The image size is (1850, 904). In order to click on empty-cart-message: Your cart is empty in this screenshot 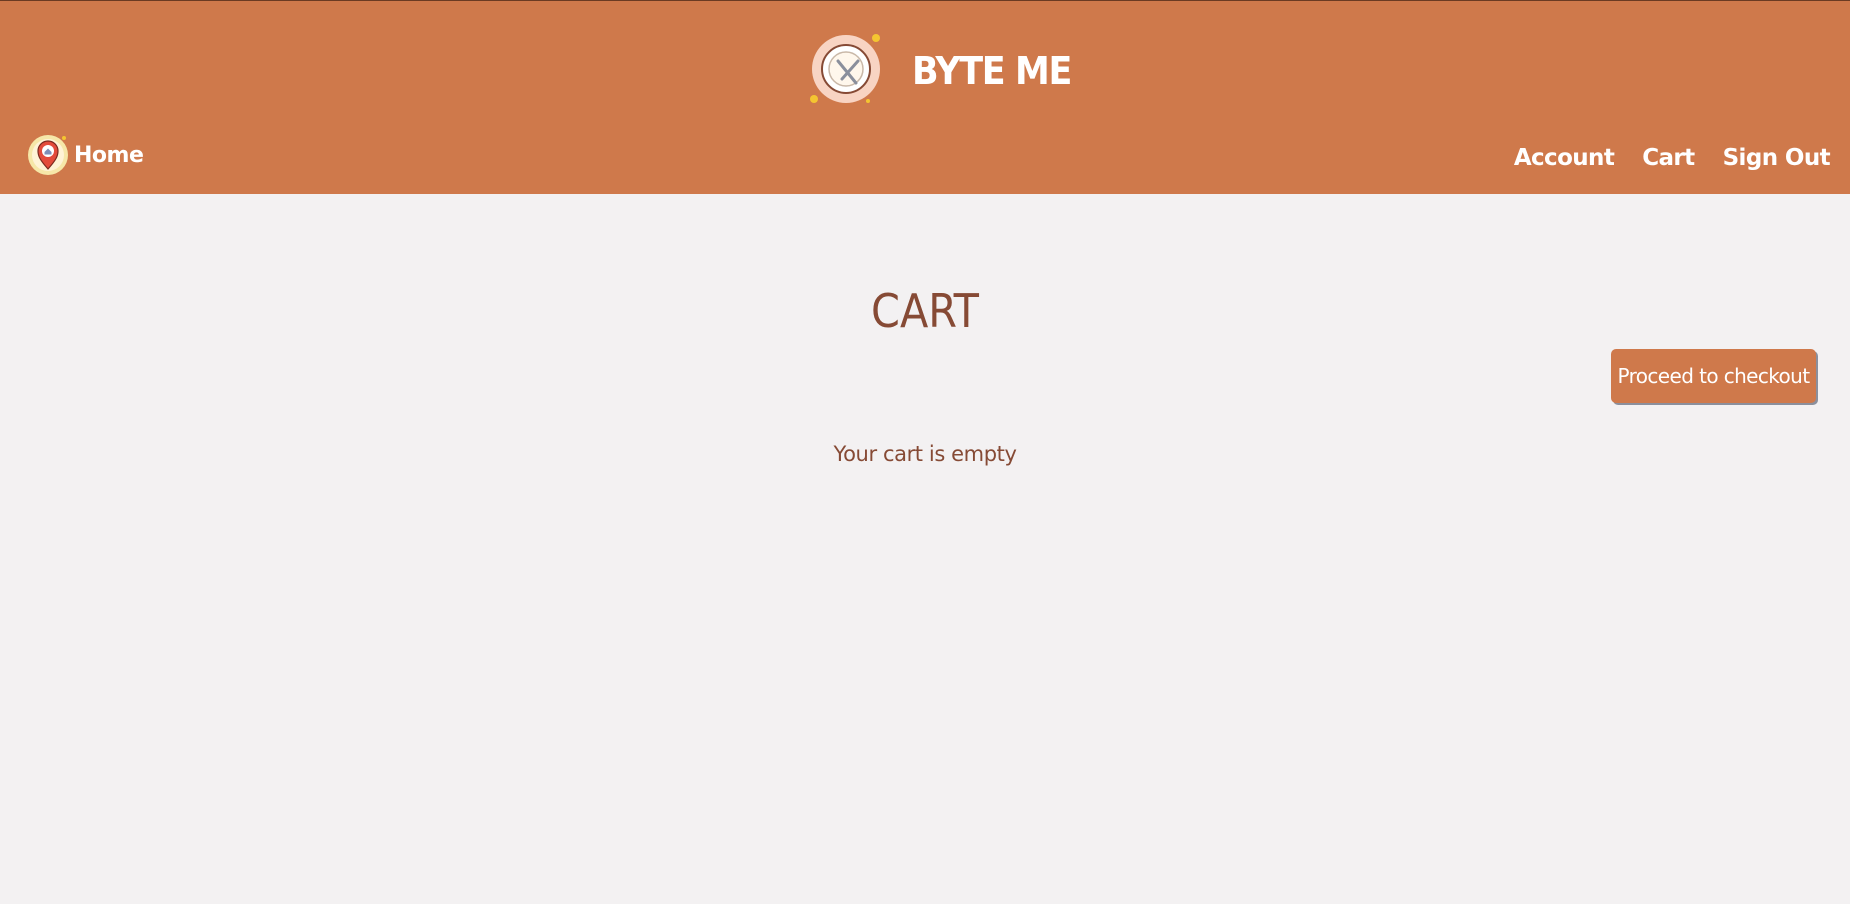, I will do `click(925, 454)`.